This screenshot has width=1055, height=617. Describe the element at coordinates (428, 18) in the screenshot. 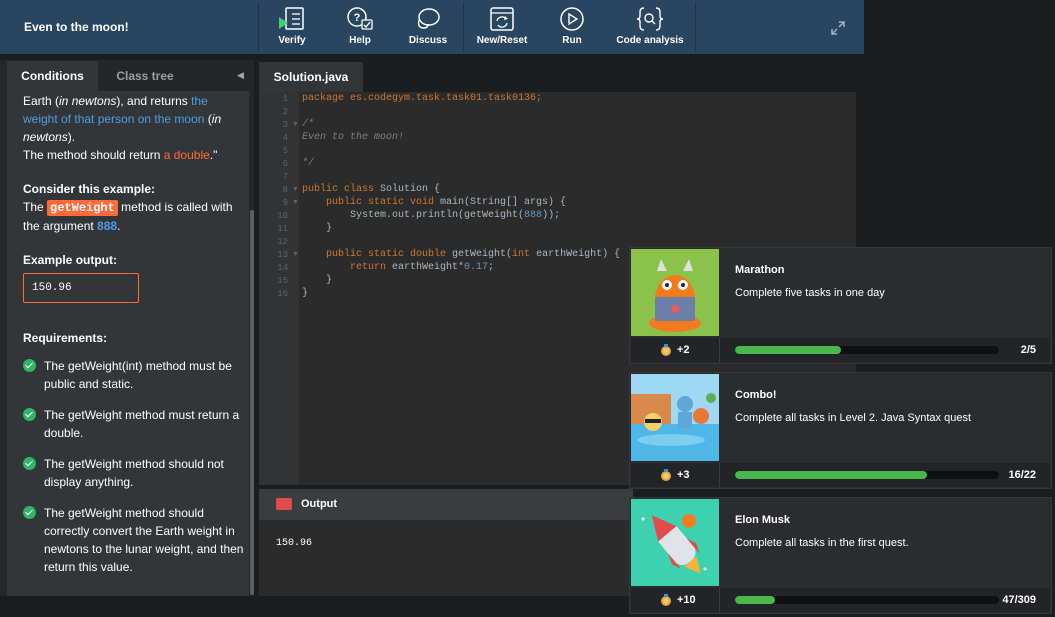

I see `discuss-icon` at that location.